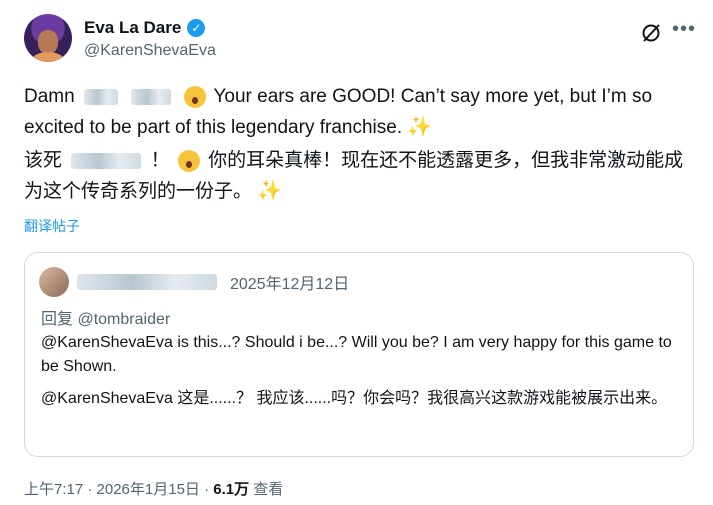  What do you see at coordinates (43, 160) in the screenshot?
I see `tweet-zh-prefix: 该死` at bounding box center [43, 160].